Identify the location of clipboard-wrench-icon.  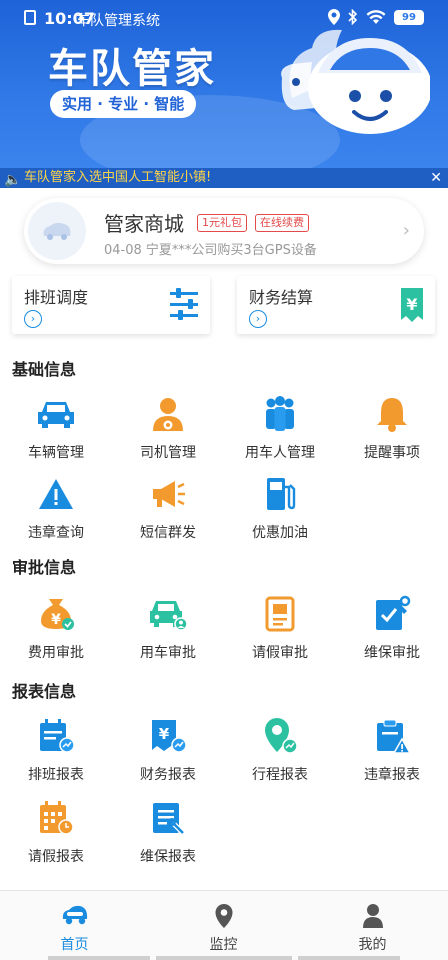
(168, 818).